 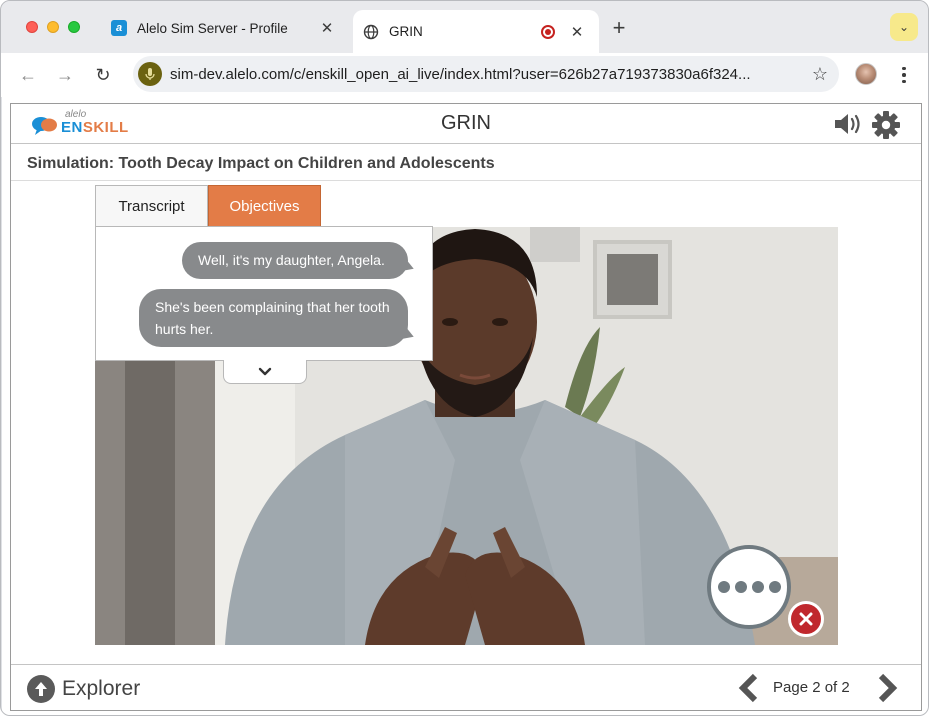 What do you see at coordinates (53, 27) in the screenshot?
I see `minimize-window-button` at bounding box center [53, 27].